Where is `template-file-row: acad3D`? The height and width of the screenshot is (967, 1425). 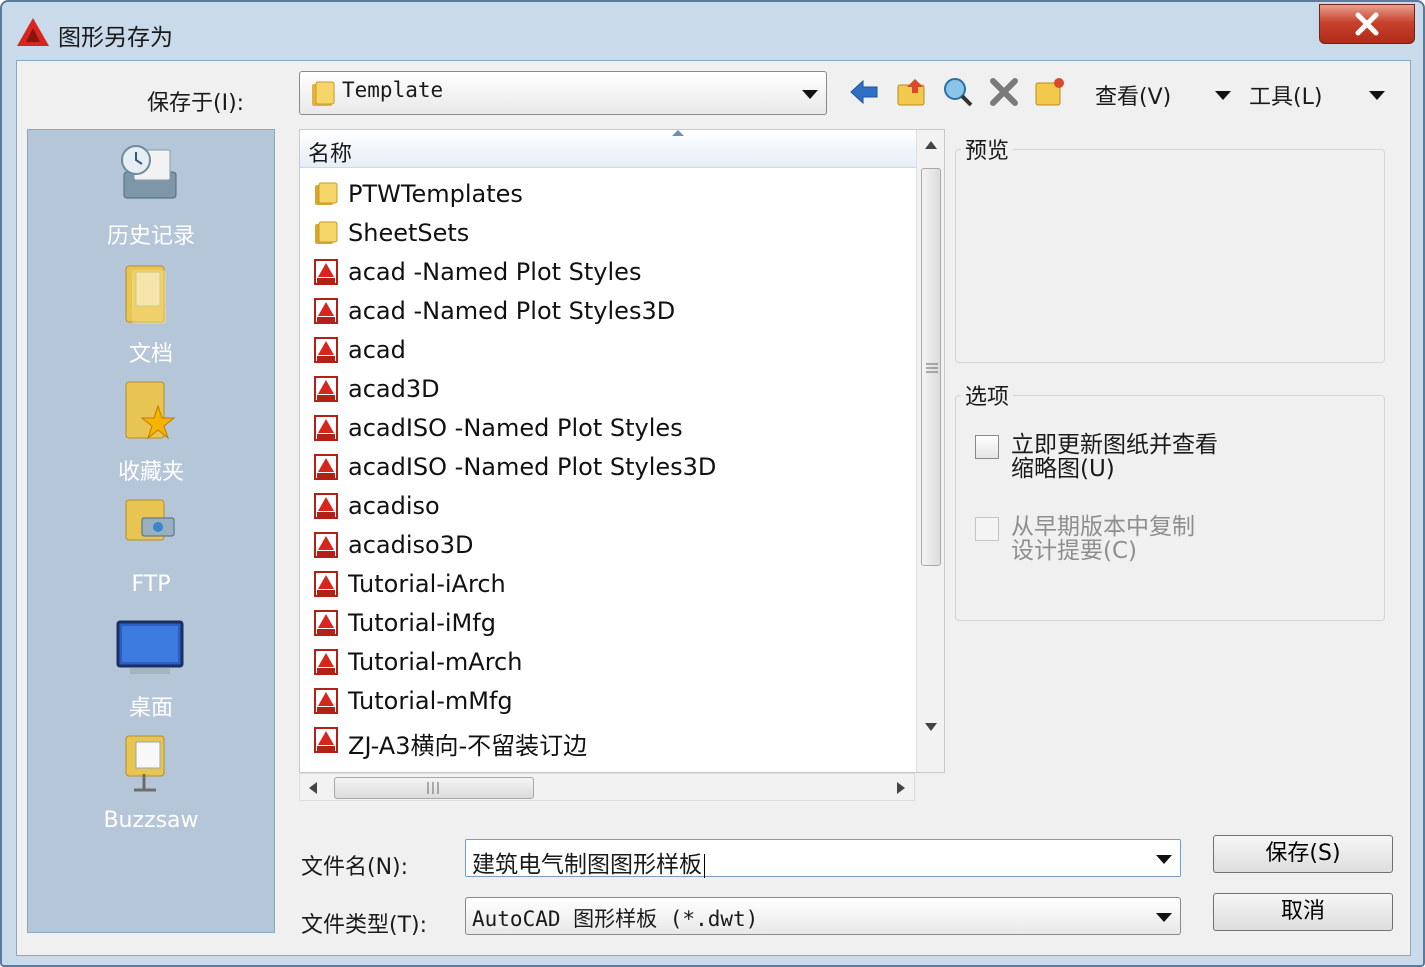 template-file-row: acad3D is located at coordinates (608, 388).